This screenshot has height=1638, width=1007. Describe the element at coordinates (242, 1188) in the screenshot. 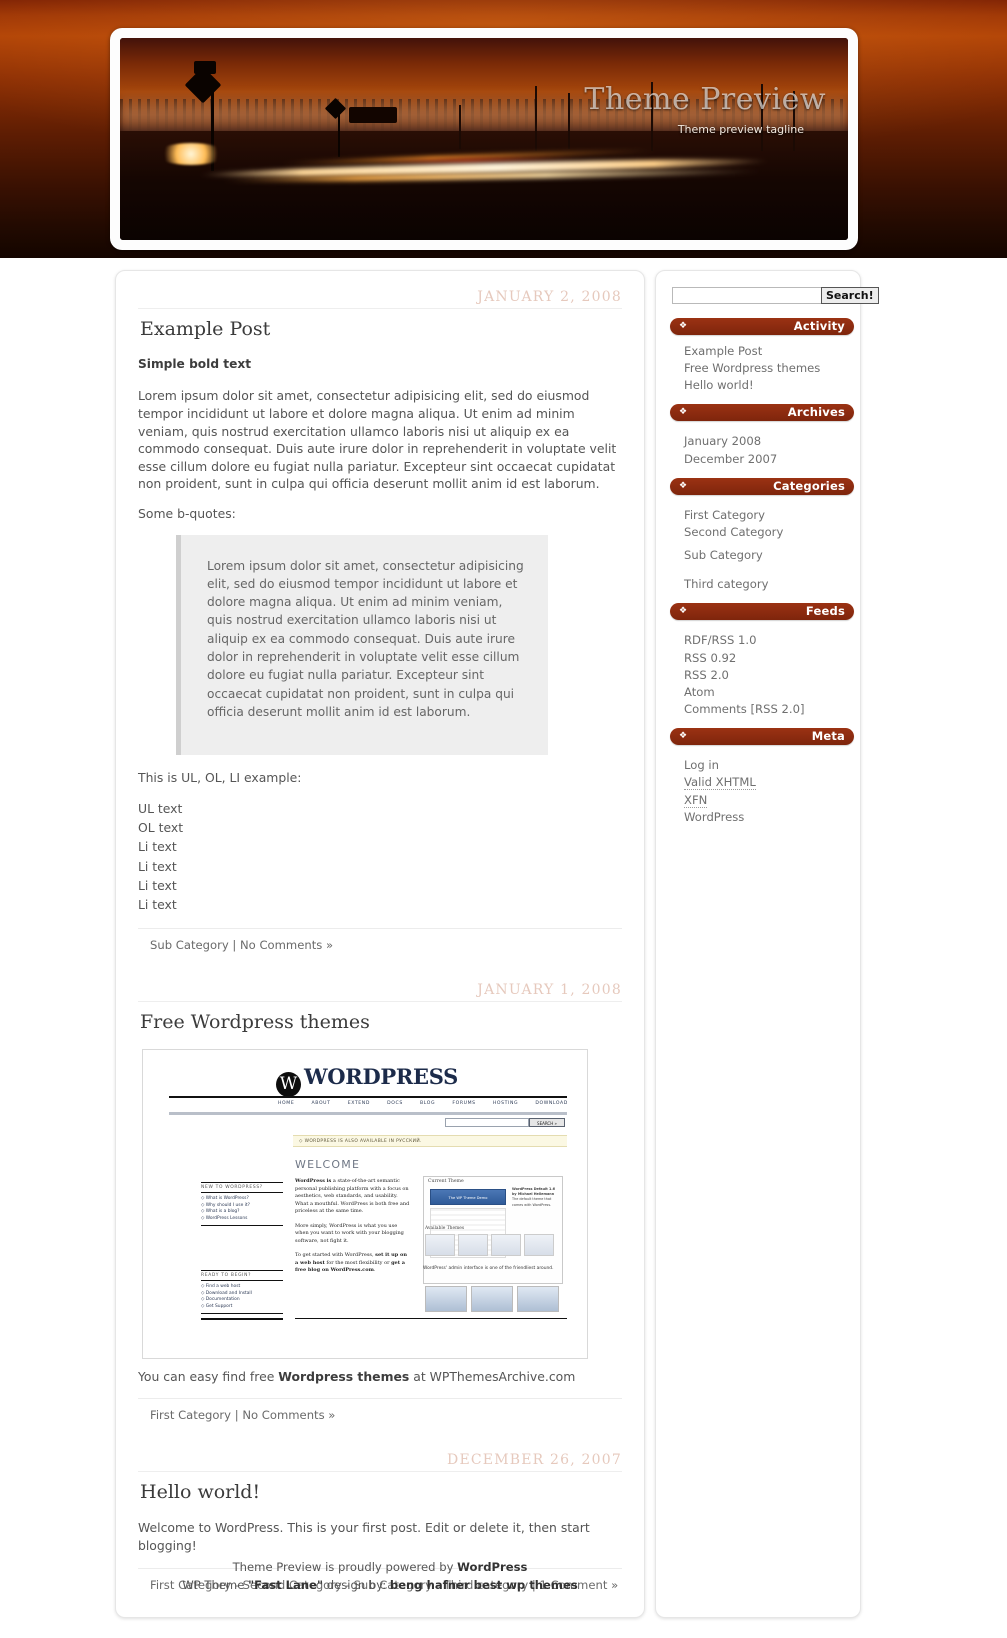

I see `wp-left-heading-1: NEW TO WORDPRESS?` at that location.